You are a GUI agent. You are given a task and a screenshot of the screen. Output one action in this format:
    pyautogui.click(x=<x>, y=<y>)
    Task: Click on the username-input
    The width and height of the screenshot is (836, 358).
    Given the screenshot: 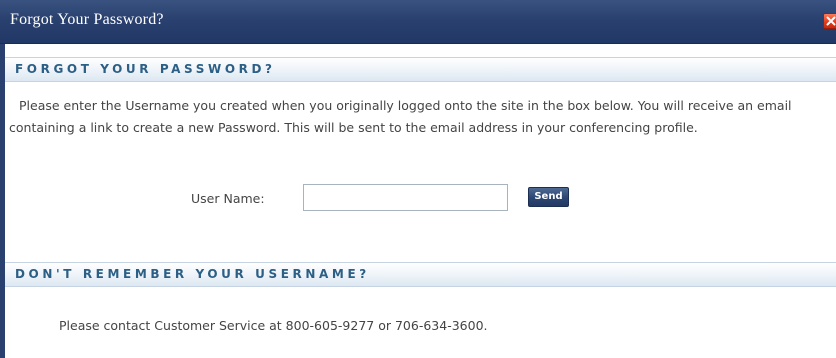 What is the action you would take?
    pyautogui.click(x=405, y=197)
    